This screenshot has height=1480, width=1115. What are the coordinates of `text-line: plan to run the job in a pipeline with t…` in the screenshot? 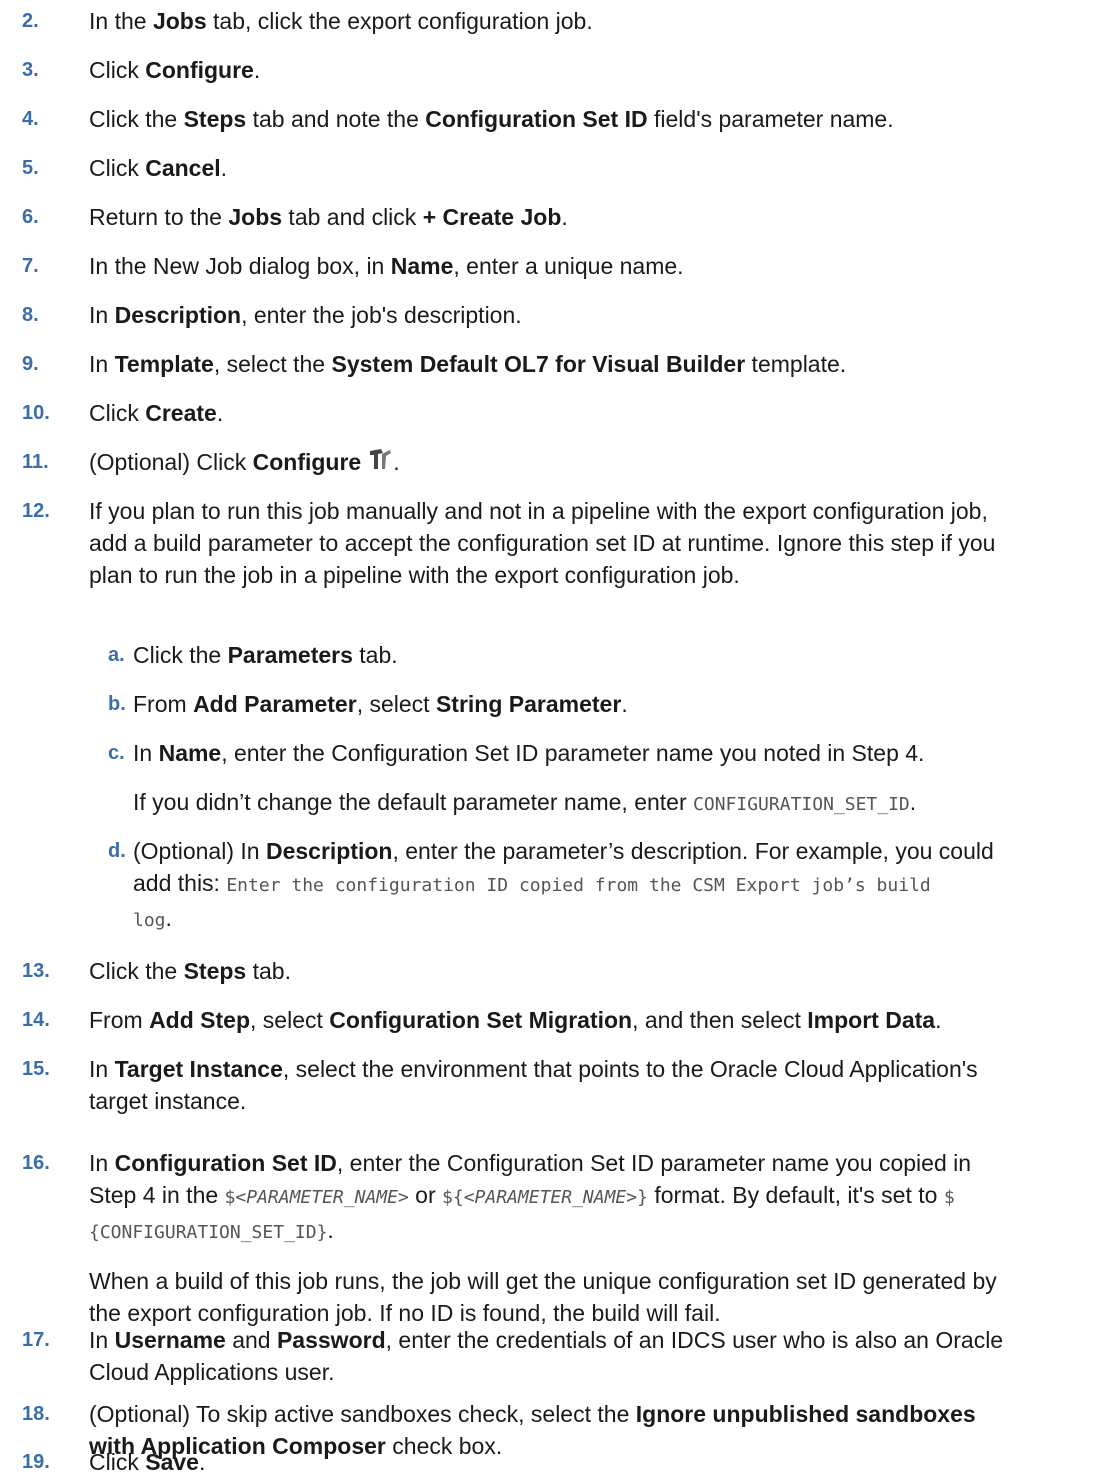 It's located at (542, 575).